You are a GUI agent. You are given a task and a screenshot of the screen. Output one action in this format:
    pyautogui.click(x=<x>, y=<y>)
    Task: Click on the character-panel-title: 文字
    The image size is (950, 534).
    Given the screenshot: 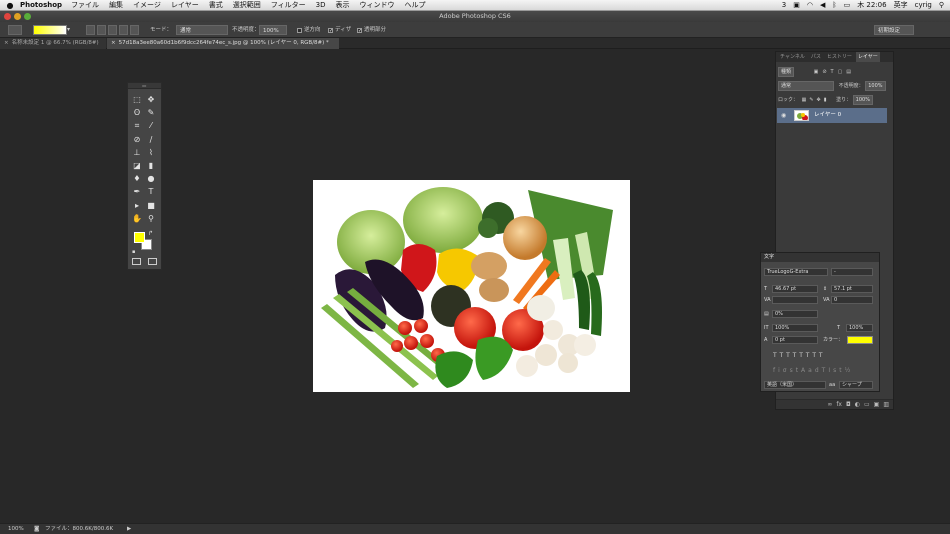 What is the action you would take?
    pyautogui.click(x=820, y=257)
    